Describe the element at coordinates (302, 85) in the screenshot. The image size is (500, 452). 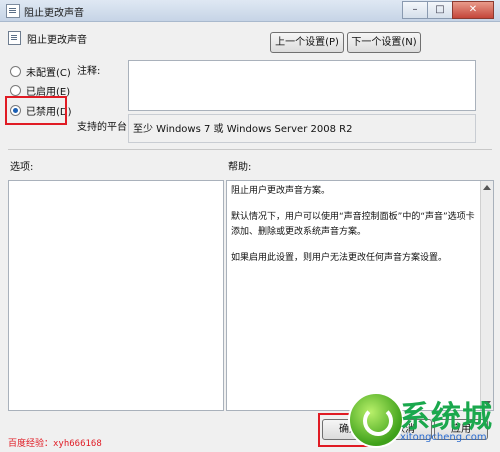
I see `comment-field` at that location.